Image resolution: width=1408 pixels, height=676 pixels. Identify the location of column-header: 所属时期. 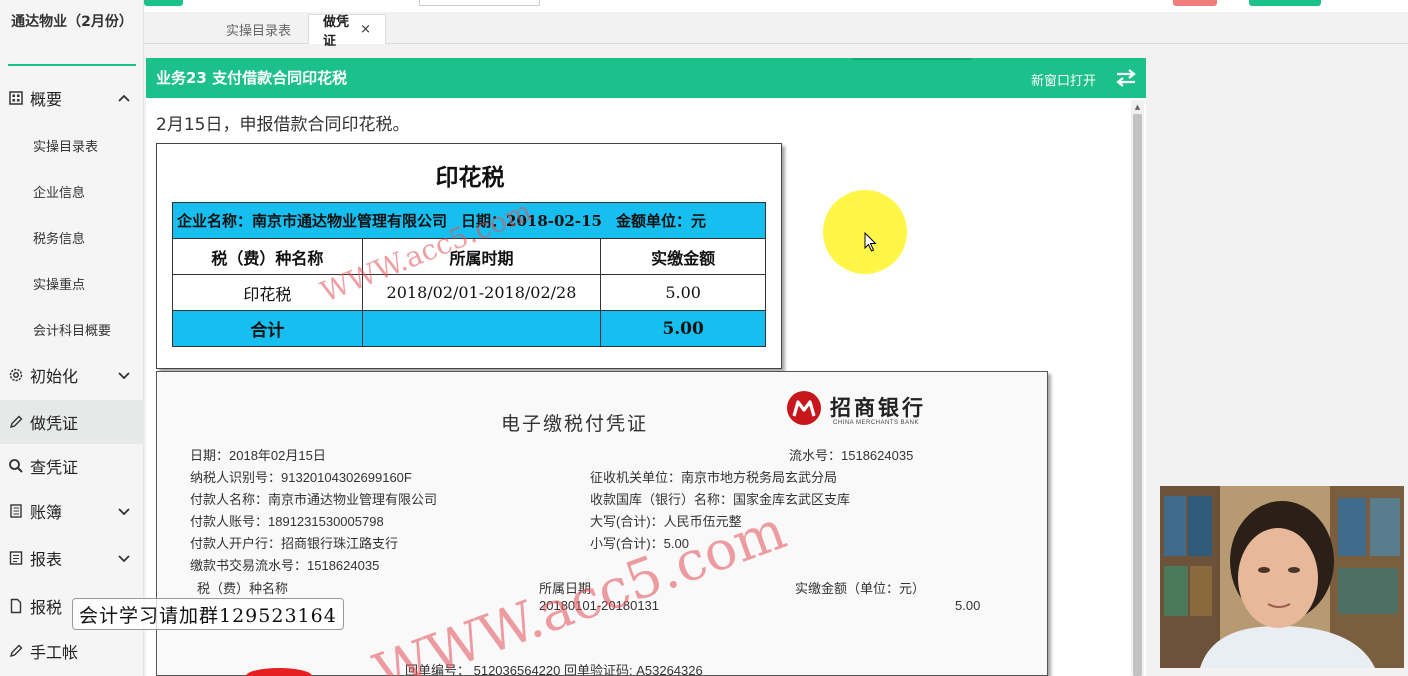
(481, 256).